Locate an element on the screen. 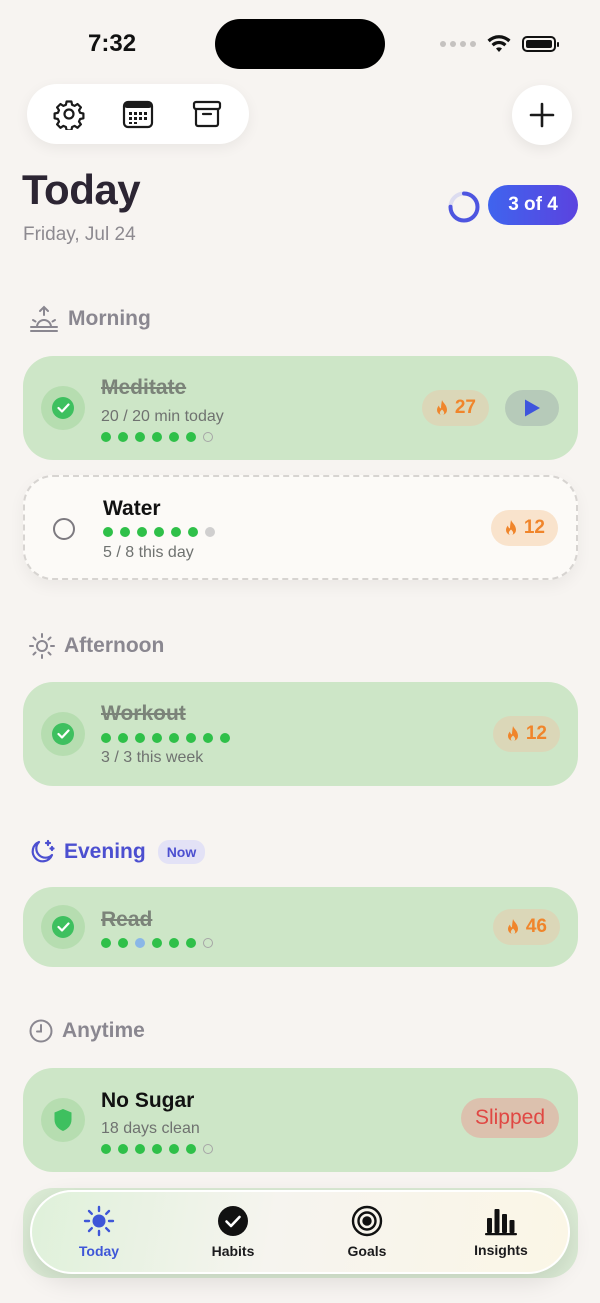  tab-today: Today is located at coordinates (99, 1232).